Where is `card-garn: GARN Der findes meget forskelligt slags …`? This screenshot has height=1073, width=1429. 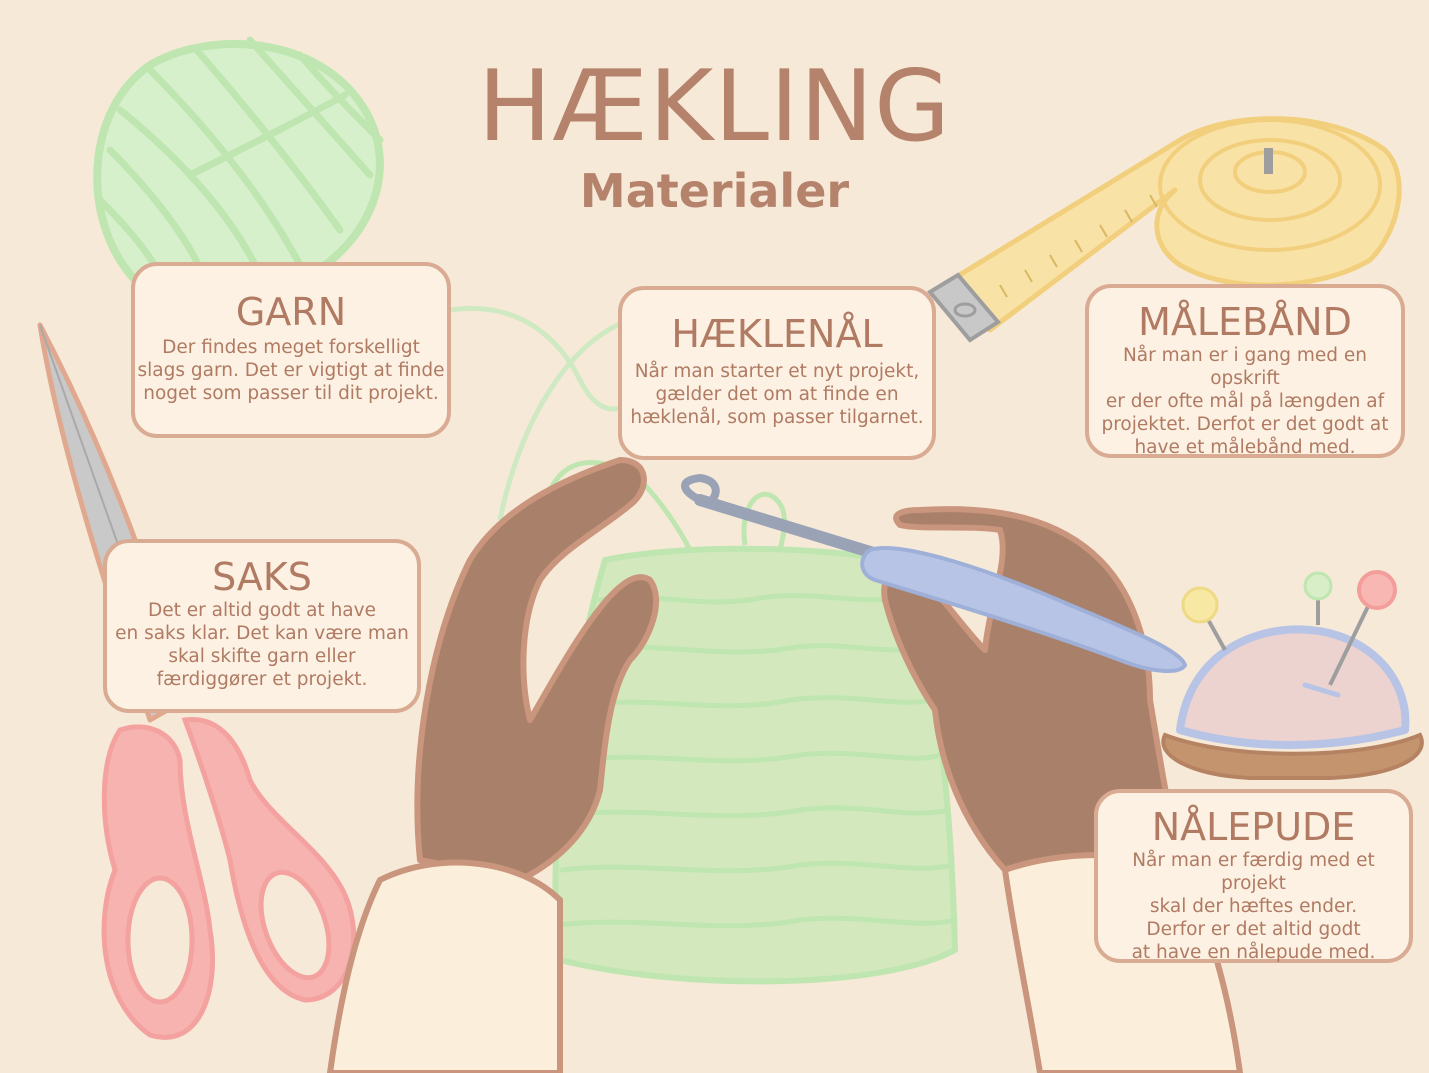
card-garn: GARN Der findes meget forskelligt slags … is located at coordinates (291, 350).